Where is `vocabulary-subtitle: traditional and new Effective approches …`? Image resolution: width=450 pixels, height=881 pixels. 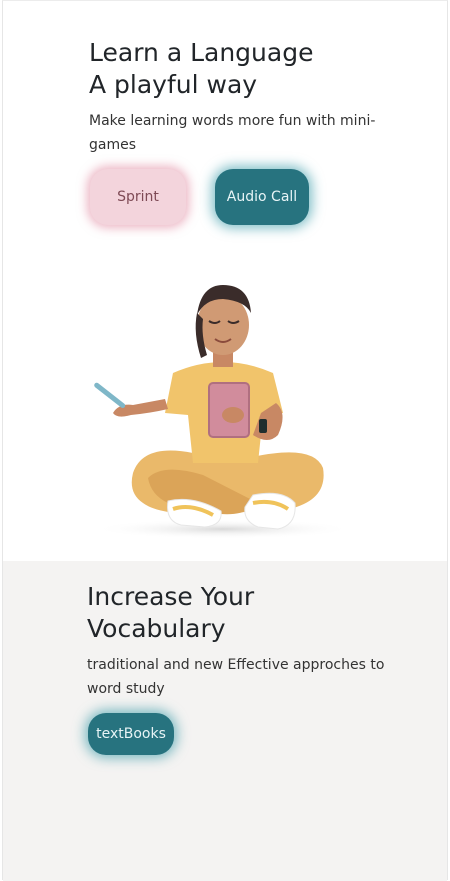 vocabulary-subtitle: traditional and new Effective approches … is located at coordinates (236, 677).